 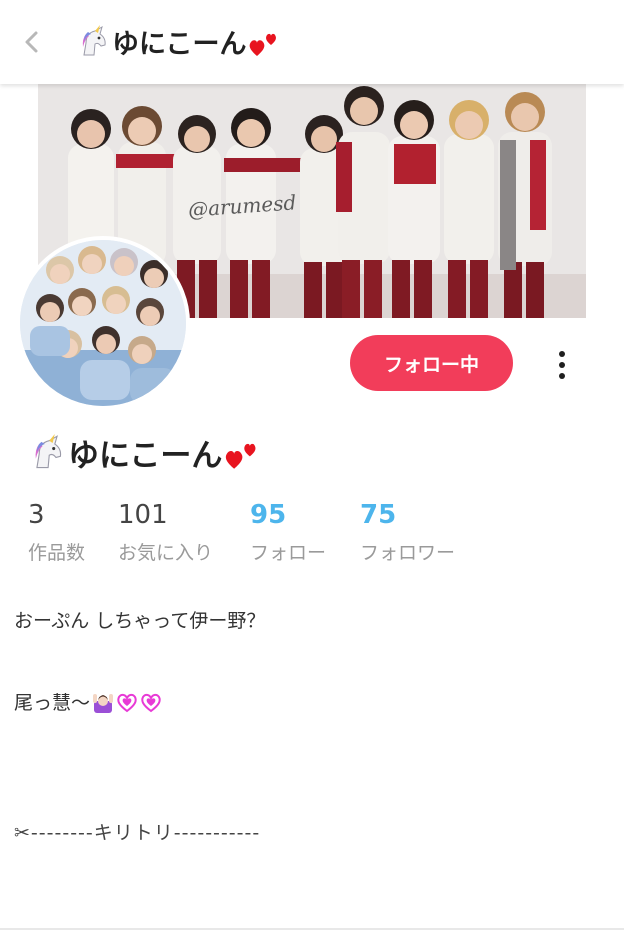 I want to click on stat-followers-value: 75, so click(x=378, y=515).